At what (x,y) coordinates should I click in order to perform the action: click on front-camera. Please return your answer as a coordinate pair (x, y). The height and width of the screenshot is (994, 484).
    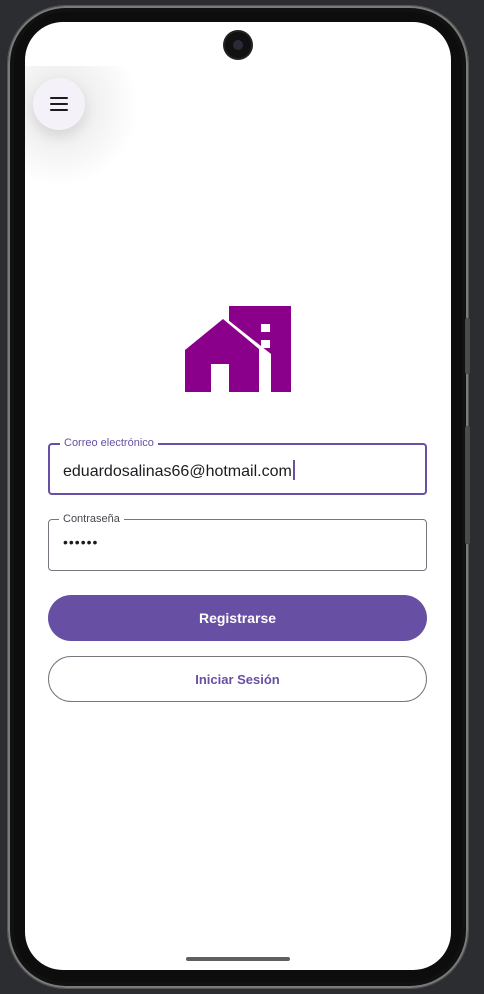
    Looking at the image, I should click on (238, 45).